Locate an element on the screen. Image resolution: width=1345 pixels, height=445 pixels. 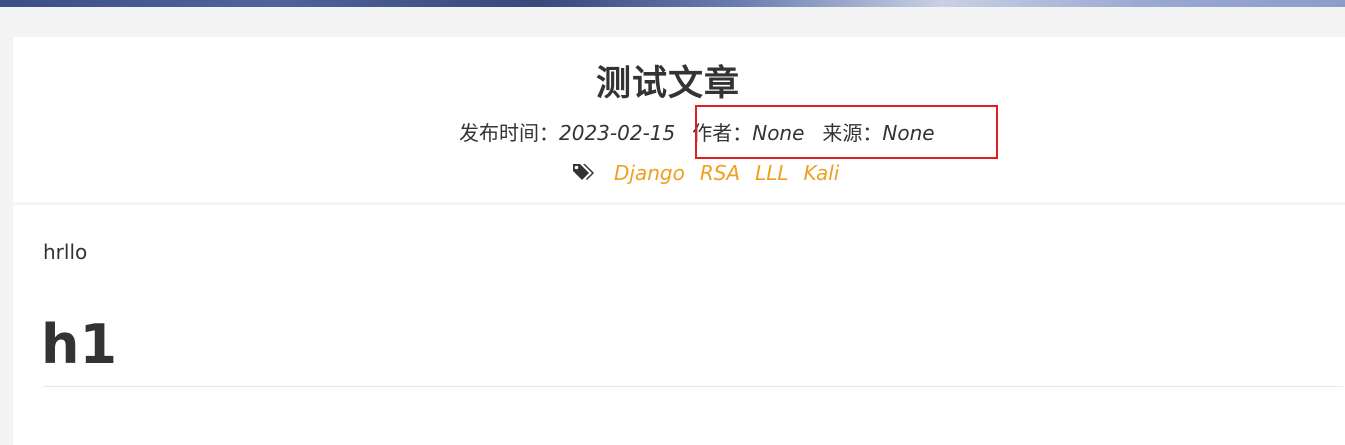
article-title: 测试文章 is located at coordinates (667, 84).